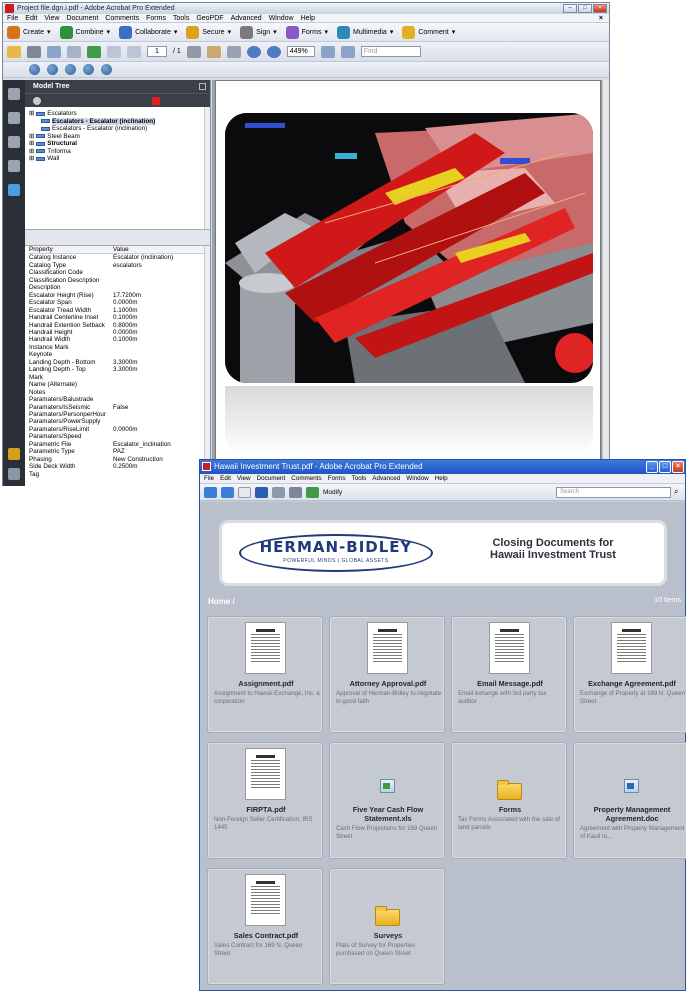 This screenshot has height=991, width=686. I want to click on property-row: Escalator Tread Width 1.1000m, so click(119, 310).